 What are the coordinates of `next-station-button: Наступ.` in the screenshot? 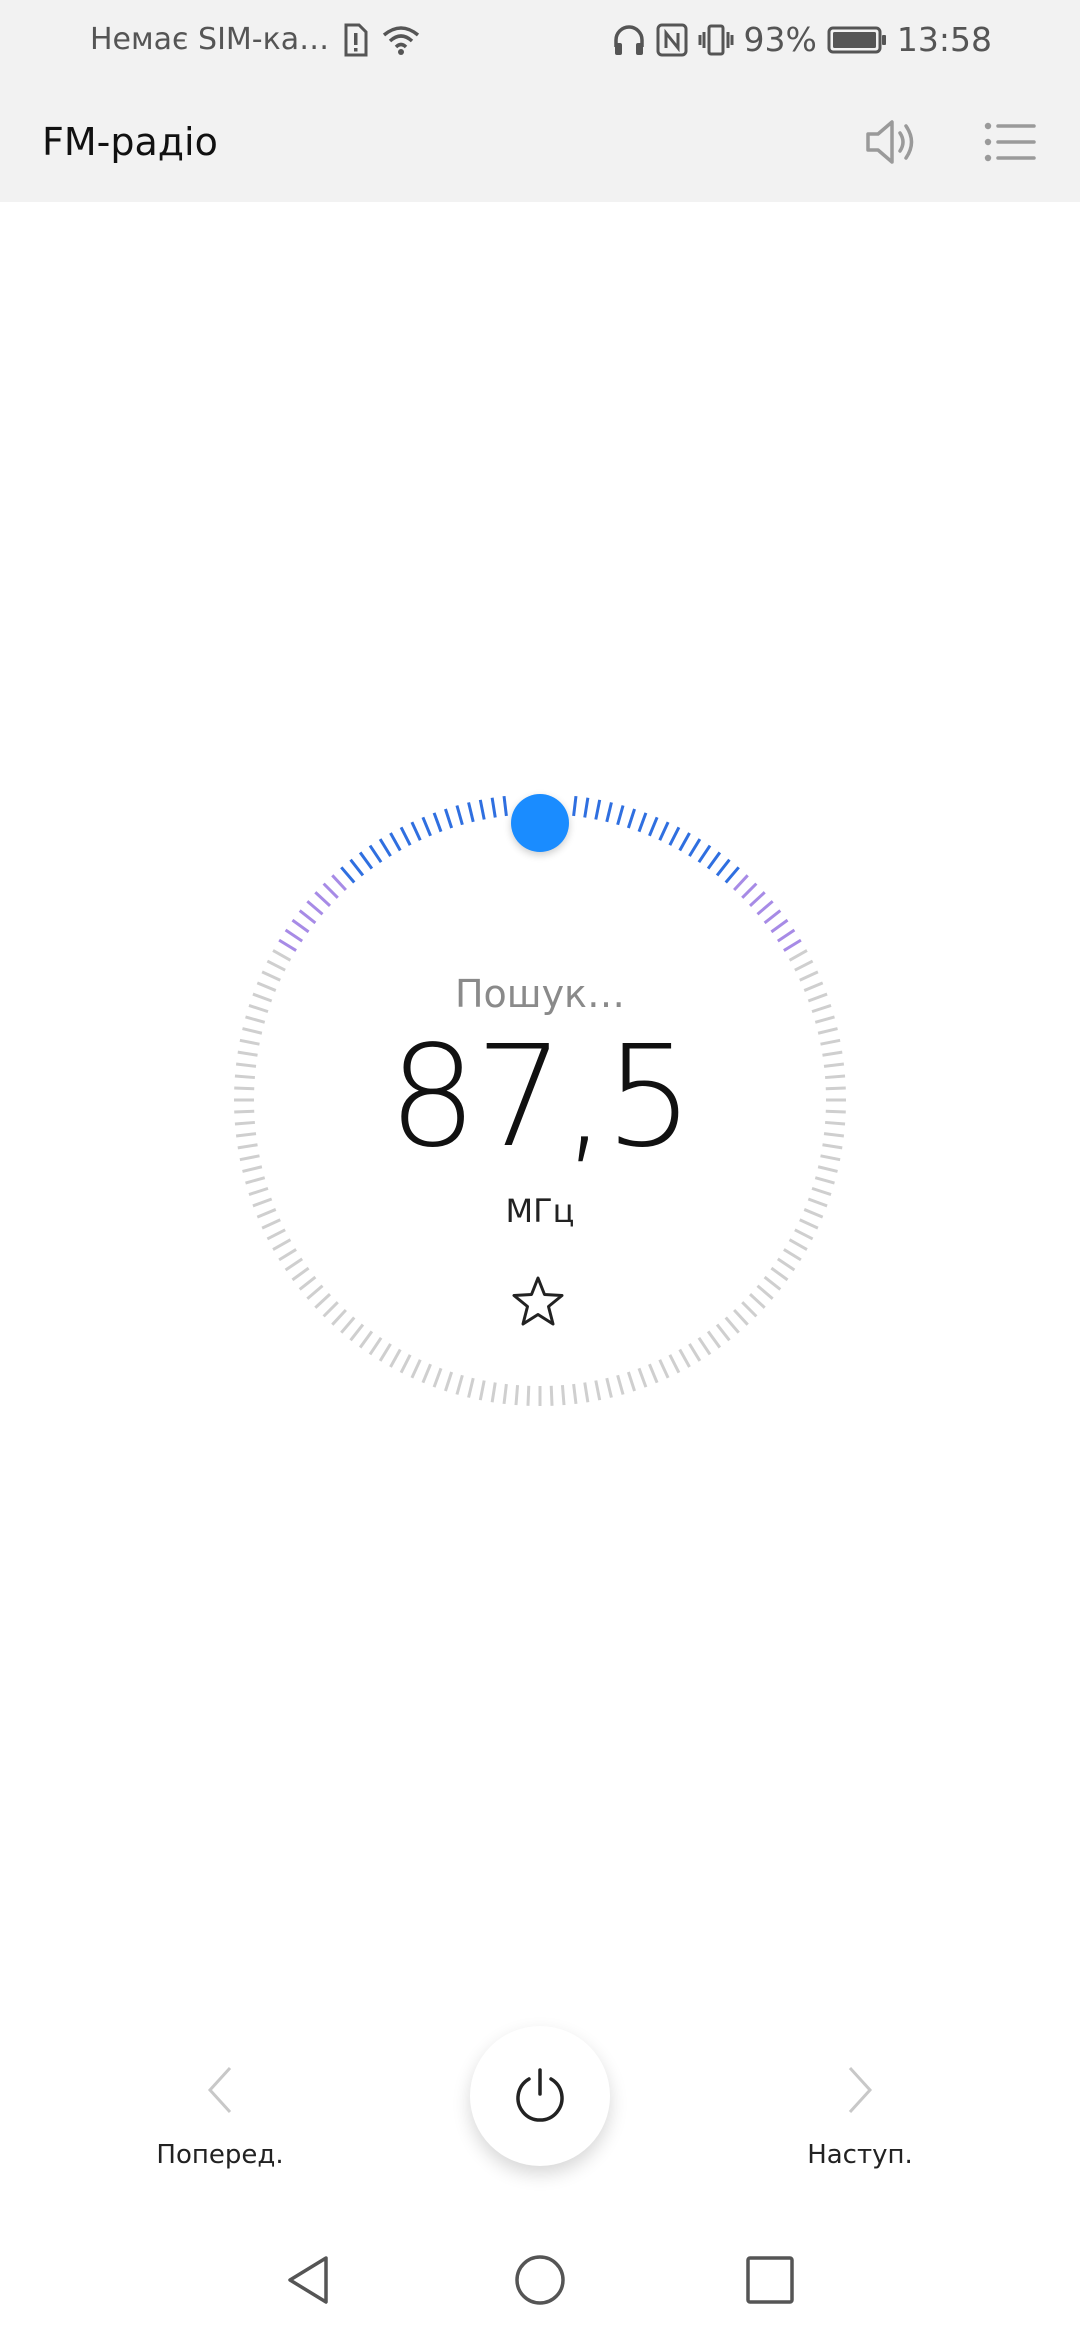 It's located at (860, 2115).